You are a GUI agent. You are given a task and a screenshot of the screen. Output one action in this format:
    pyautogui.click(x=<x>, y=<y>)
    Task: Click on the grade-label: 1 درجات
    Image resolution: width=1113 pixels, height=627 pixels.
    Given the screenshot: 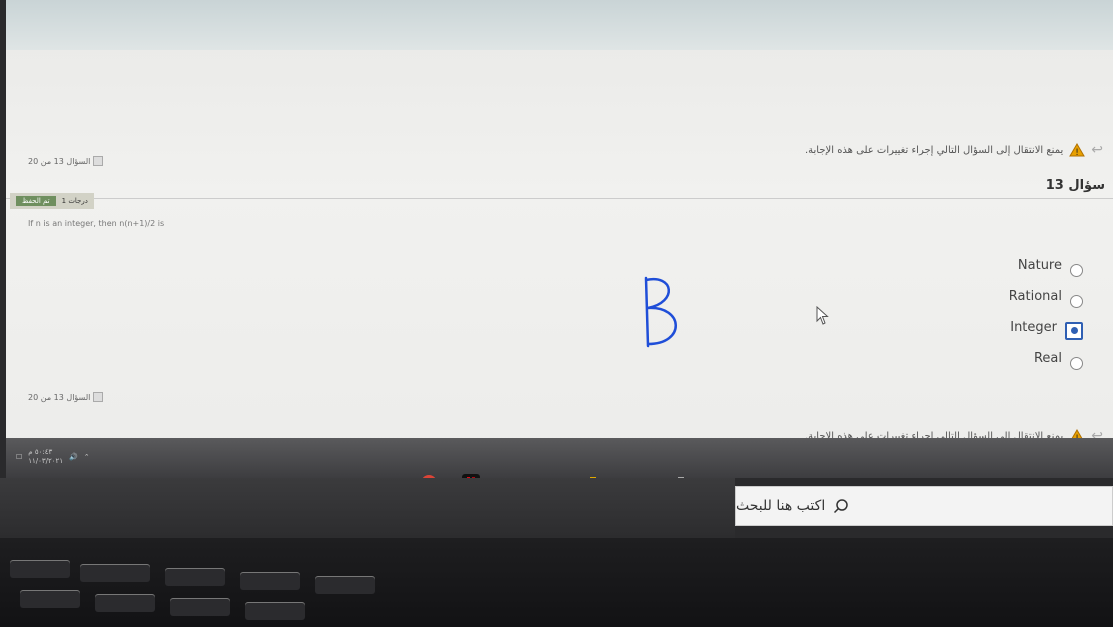 What is the action you would take?
    pyautogui.click(x=74, y=201)
    